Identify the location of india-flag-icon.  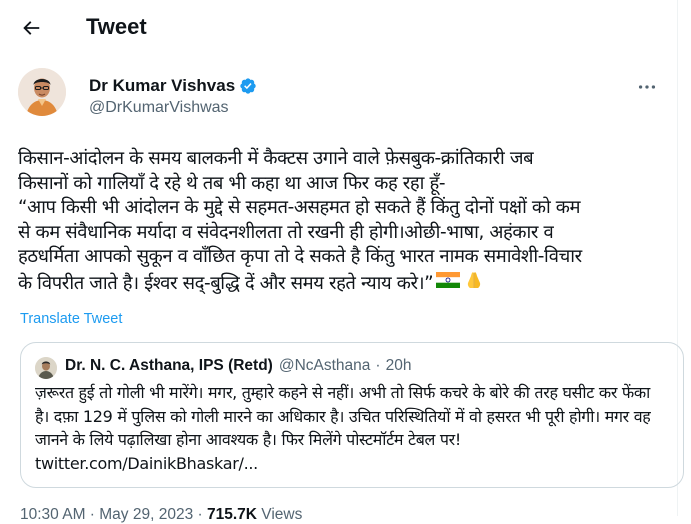
(448, 284).